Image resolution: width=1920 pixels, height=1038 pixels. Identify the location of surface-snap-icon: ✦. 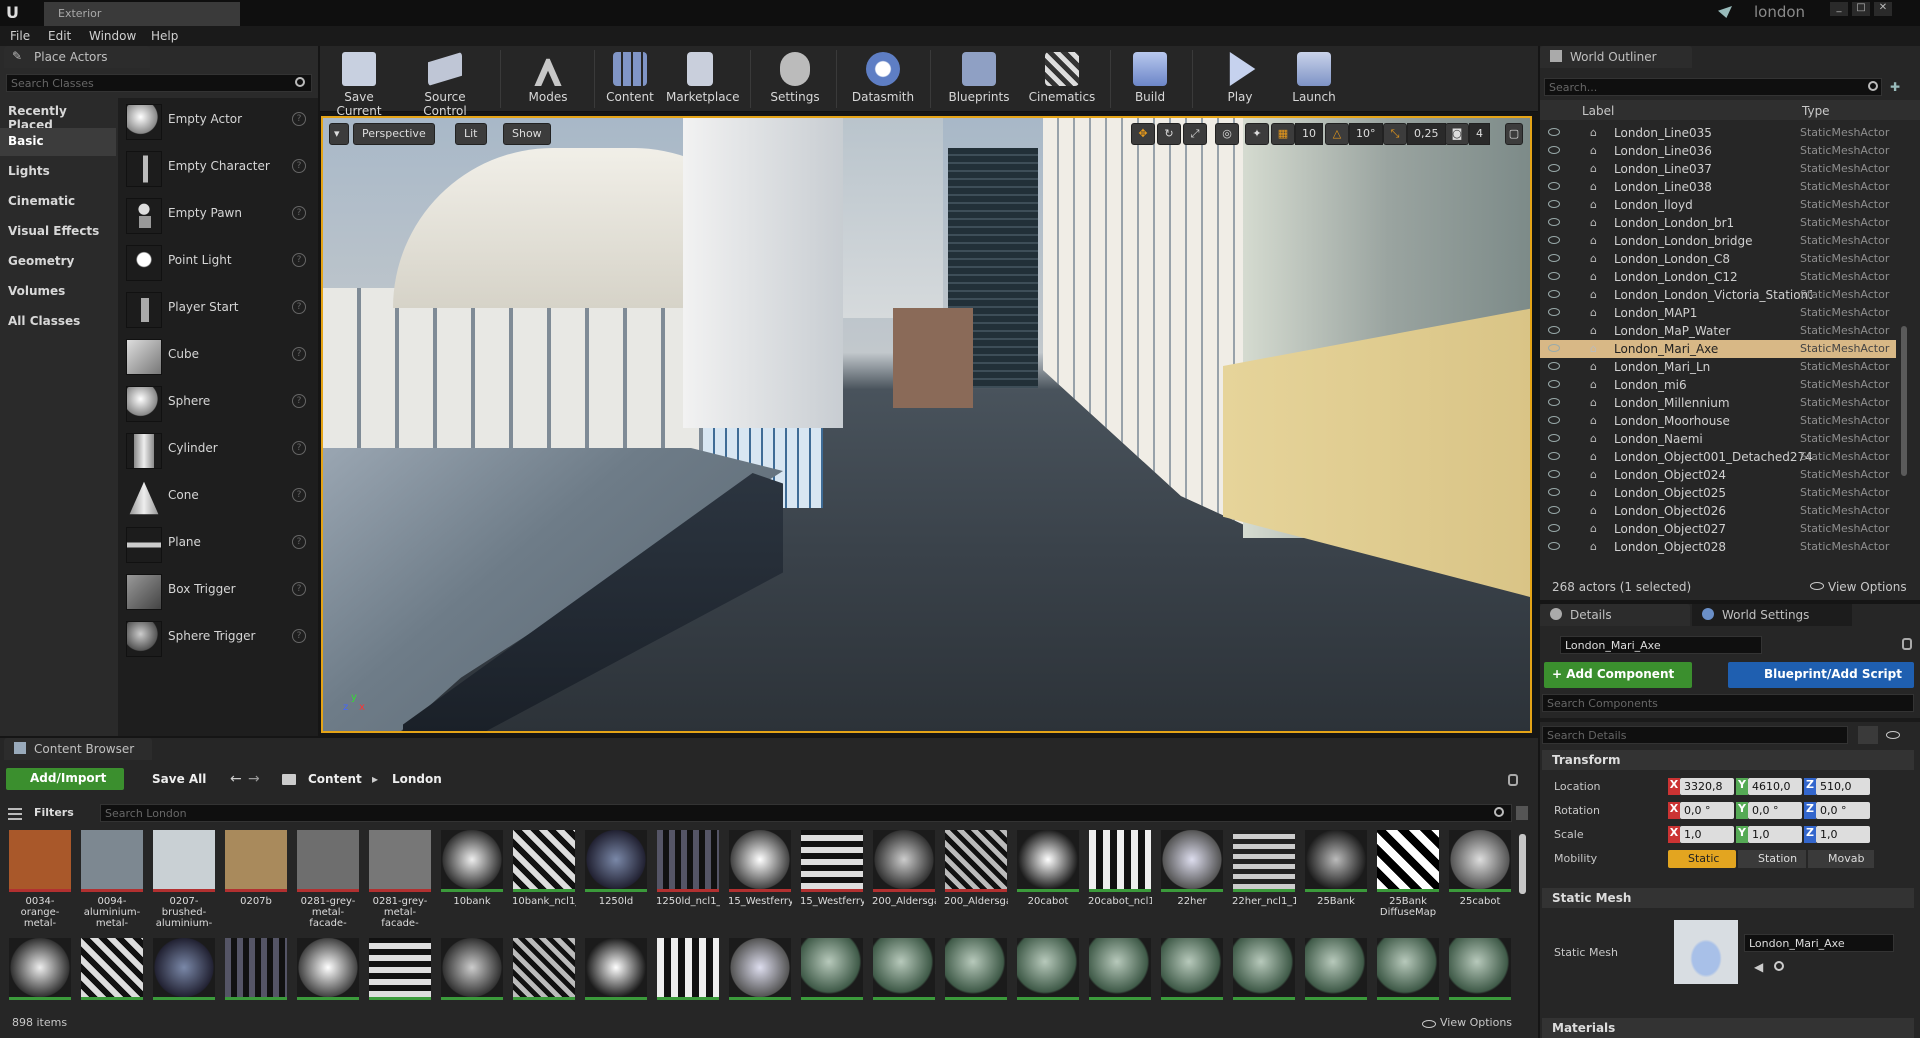
(1257, 134).